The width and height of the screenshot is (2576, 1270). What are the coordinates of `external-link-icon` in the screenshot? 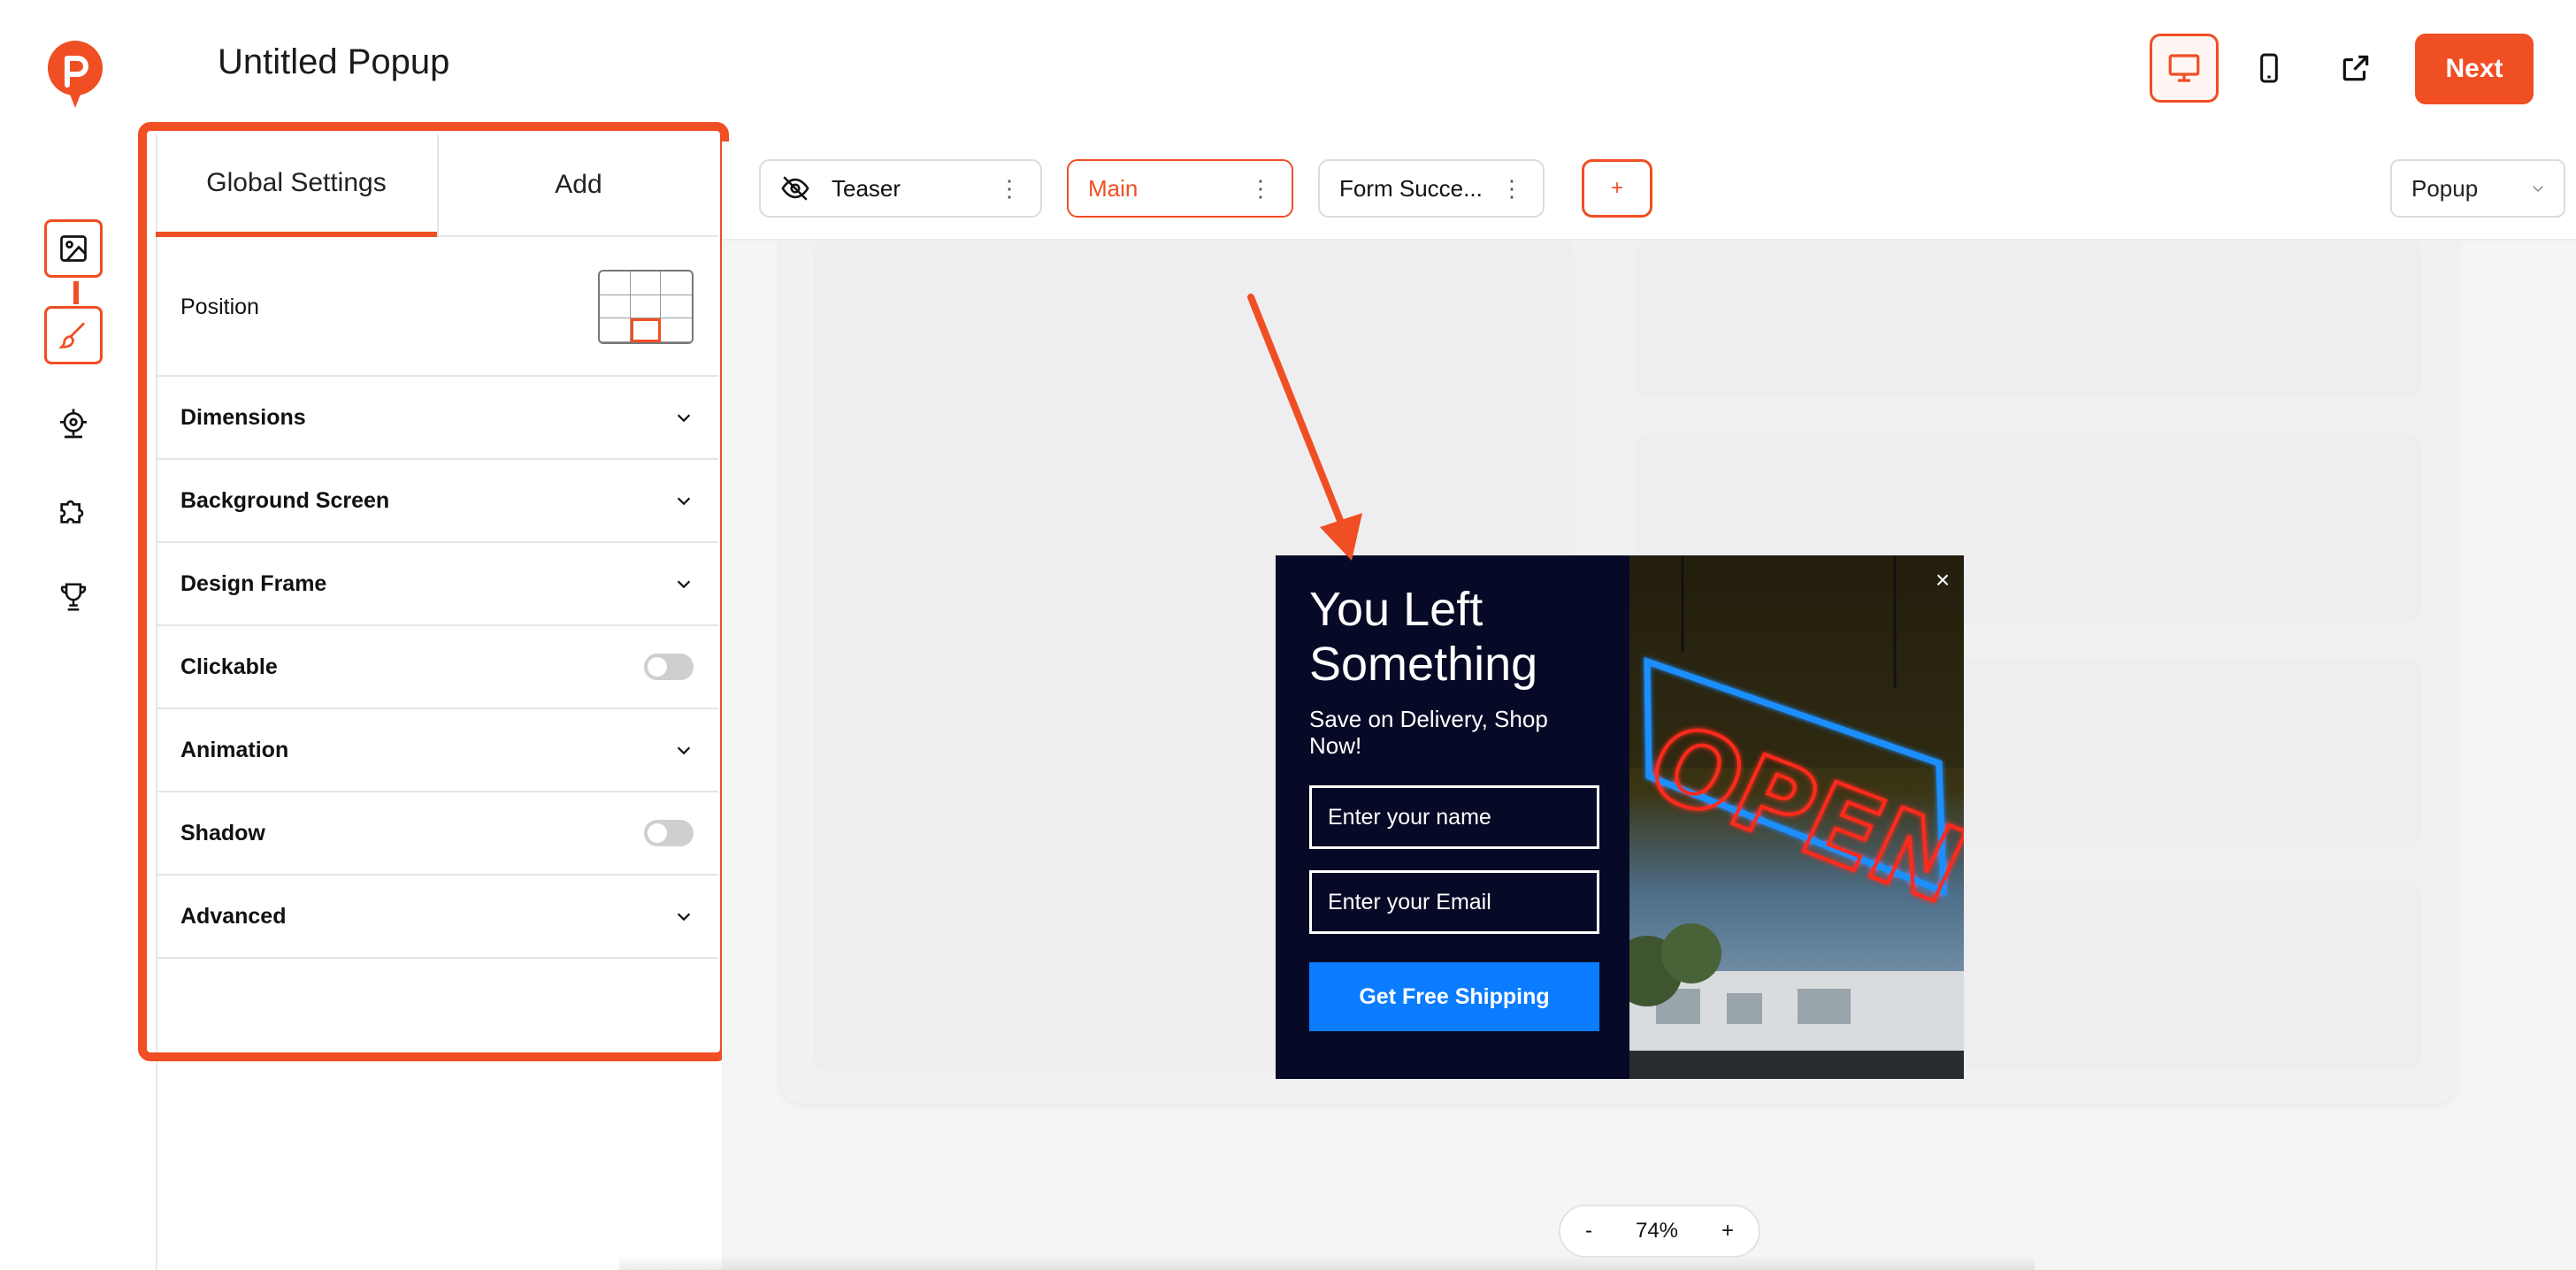 It's located at (2355, 68).